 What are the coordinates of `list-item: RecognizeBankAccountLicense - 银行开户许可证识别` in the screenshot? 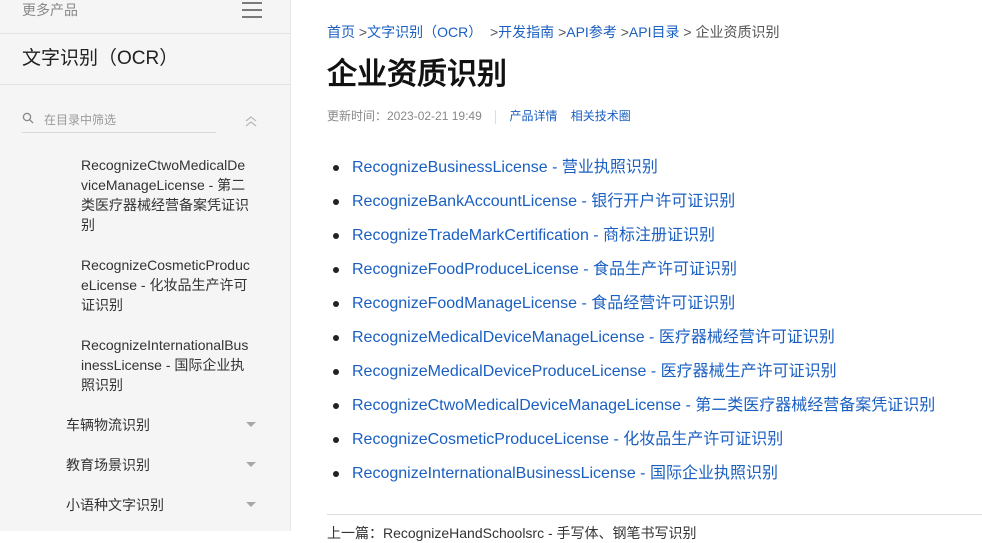 It's located at (631, 208).